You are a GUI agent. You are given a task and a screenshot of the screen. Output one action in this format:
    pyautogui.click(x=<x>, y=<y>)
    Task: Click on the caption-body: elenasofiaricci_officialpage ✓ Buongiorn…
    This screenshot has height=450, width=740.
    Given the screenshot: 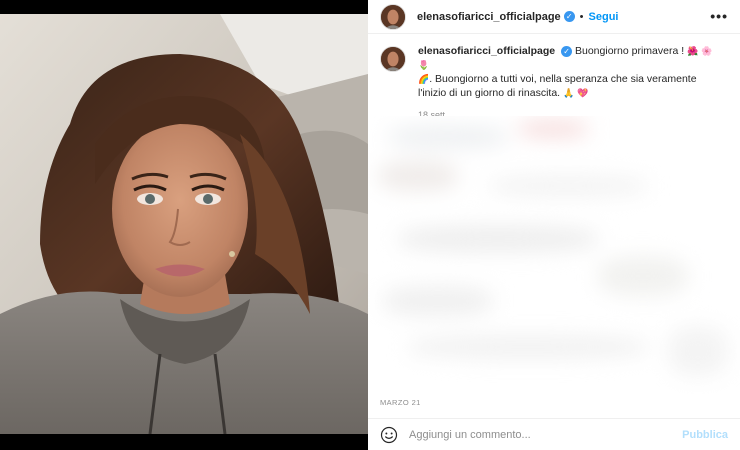 What is the action you would take?
    pyautogui.click(x=570, y=83)
    